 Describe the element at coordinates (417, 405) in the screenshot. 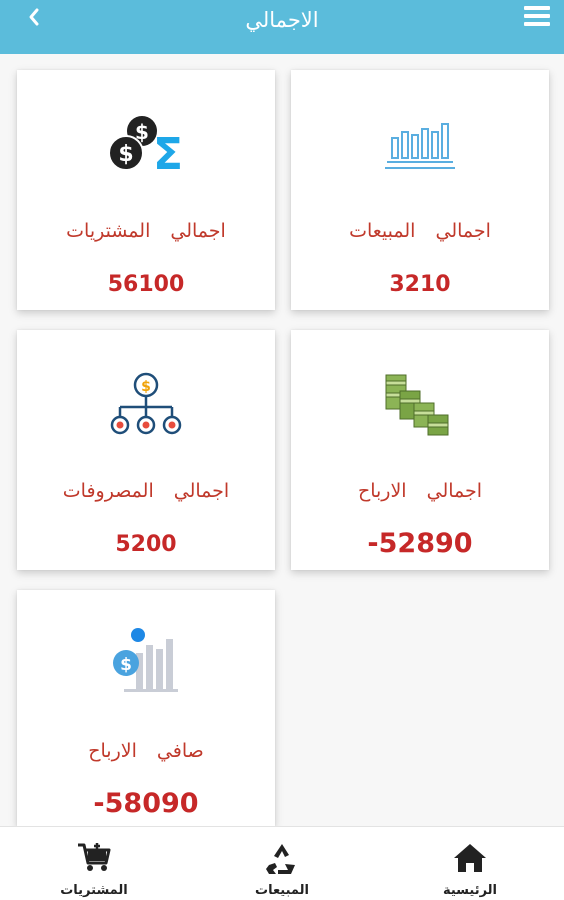

I see `money-stacks-icon` at that location.